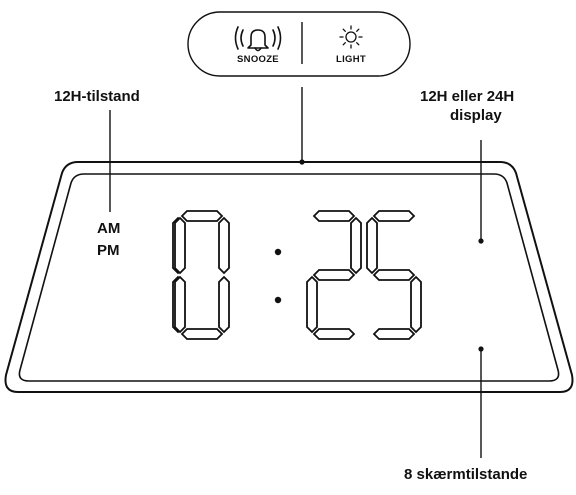 The width and height of the screenshot is (576, 495). What do you see at coordinates (224, 304) in the screenshot?
I see `digit-2-segment-c` at bounding box center [224, 304].